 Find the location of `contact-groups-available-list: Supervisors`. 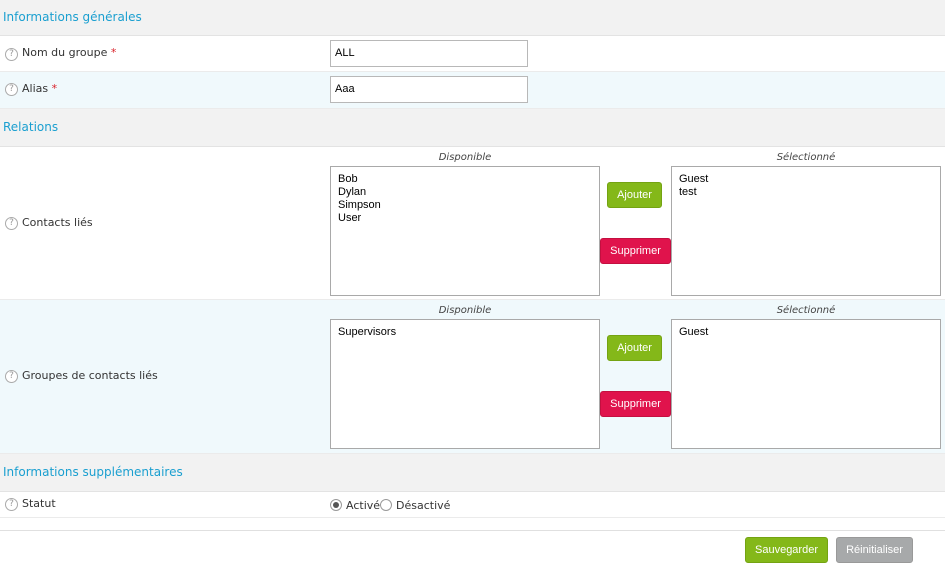

contact-groups-available-list: Supervisors is located at coordinates (465, 384).